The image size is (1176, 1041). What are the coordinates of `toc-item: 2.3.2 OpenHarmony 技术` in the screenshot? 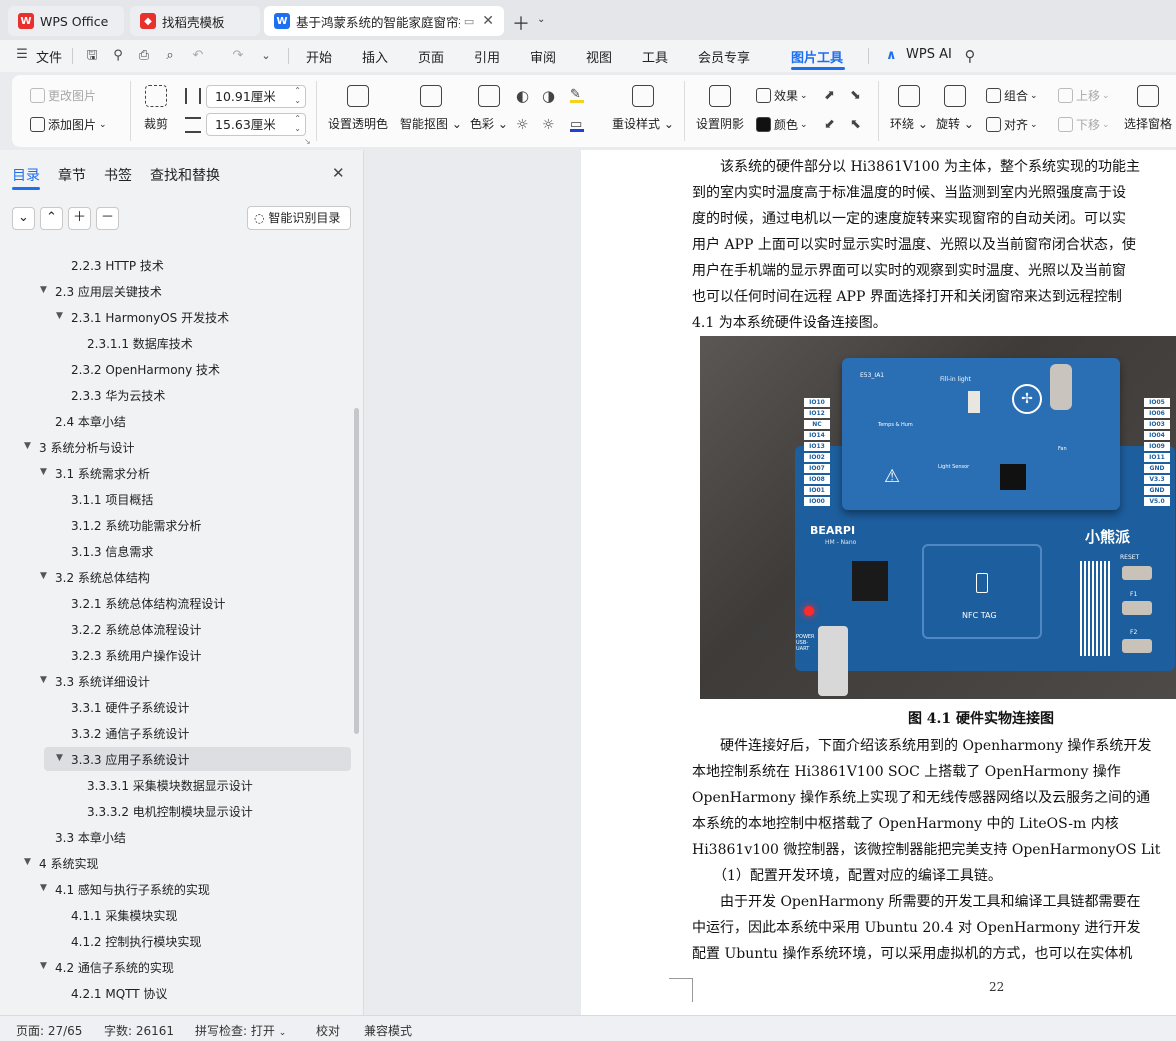 It's located at (145, 369).